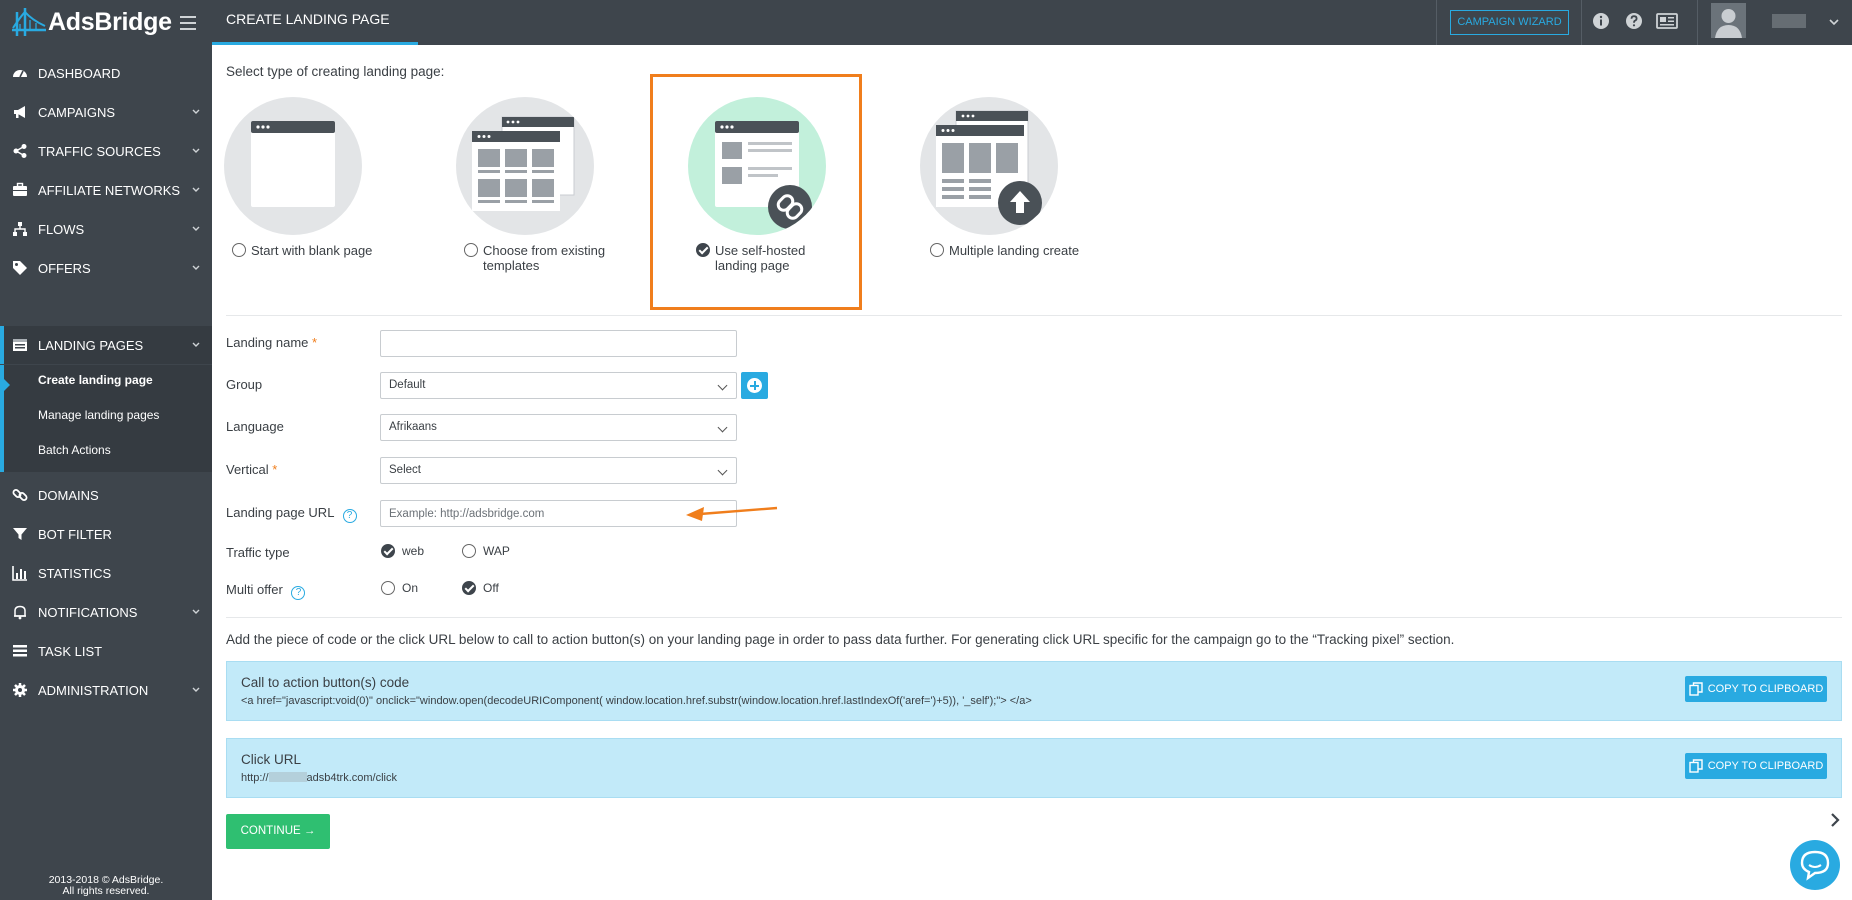  Describe the element at coordinates (1728, 23) in the screenshot. I see `user-silhouette-icon` at that location.